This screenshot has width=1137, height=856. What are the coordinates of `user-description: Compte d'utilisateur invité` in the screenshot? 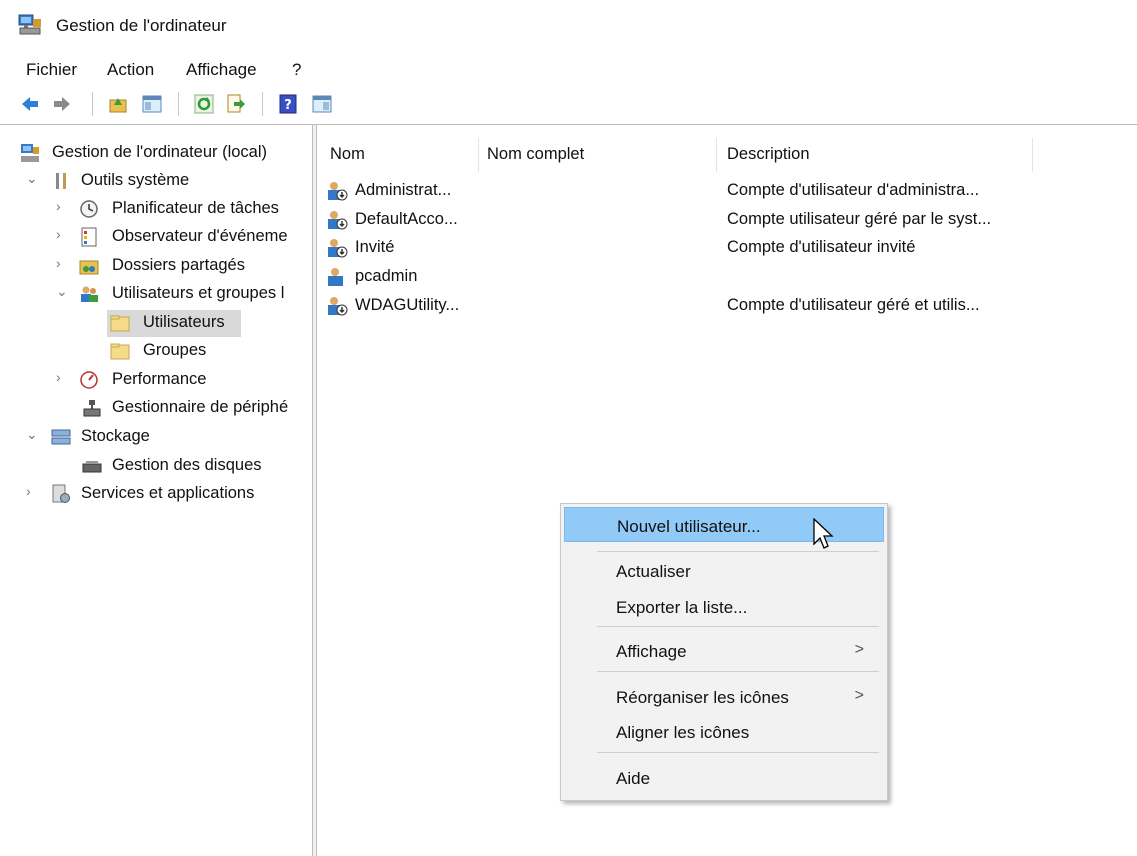 It's located at (821, 247).